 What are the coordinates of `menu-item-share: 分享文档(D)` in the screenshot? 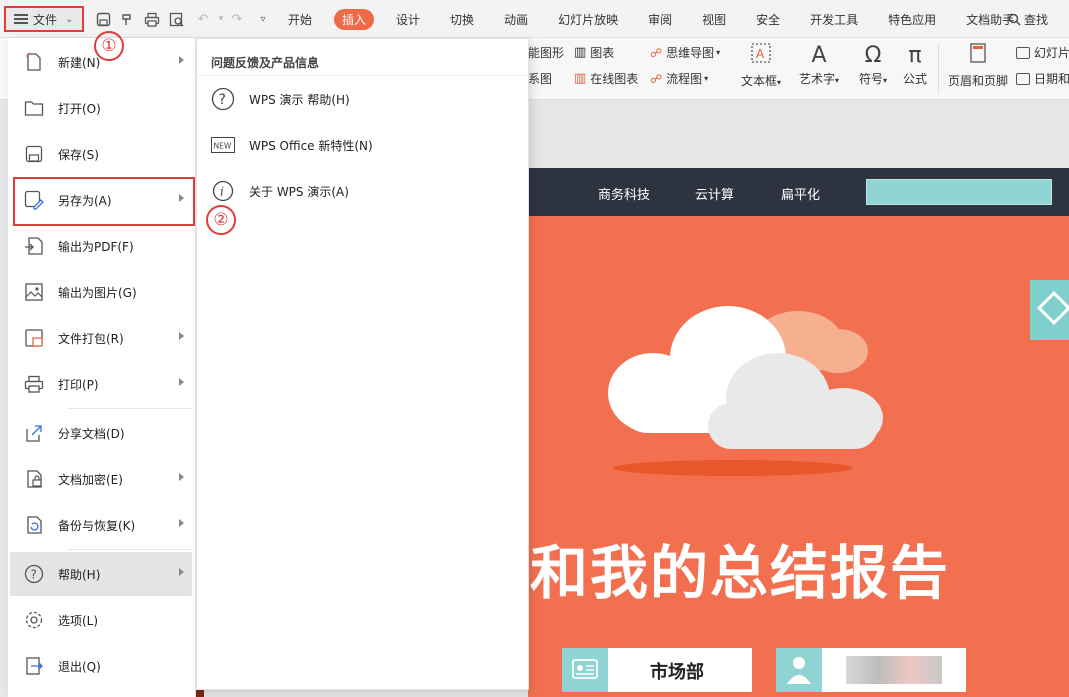 It's located at (101, 433).